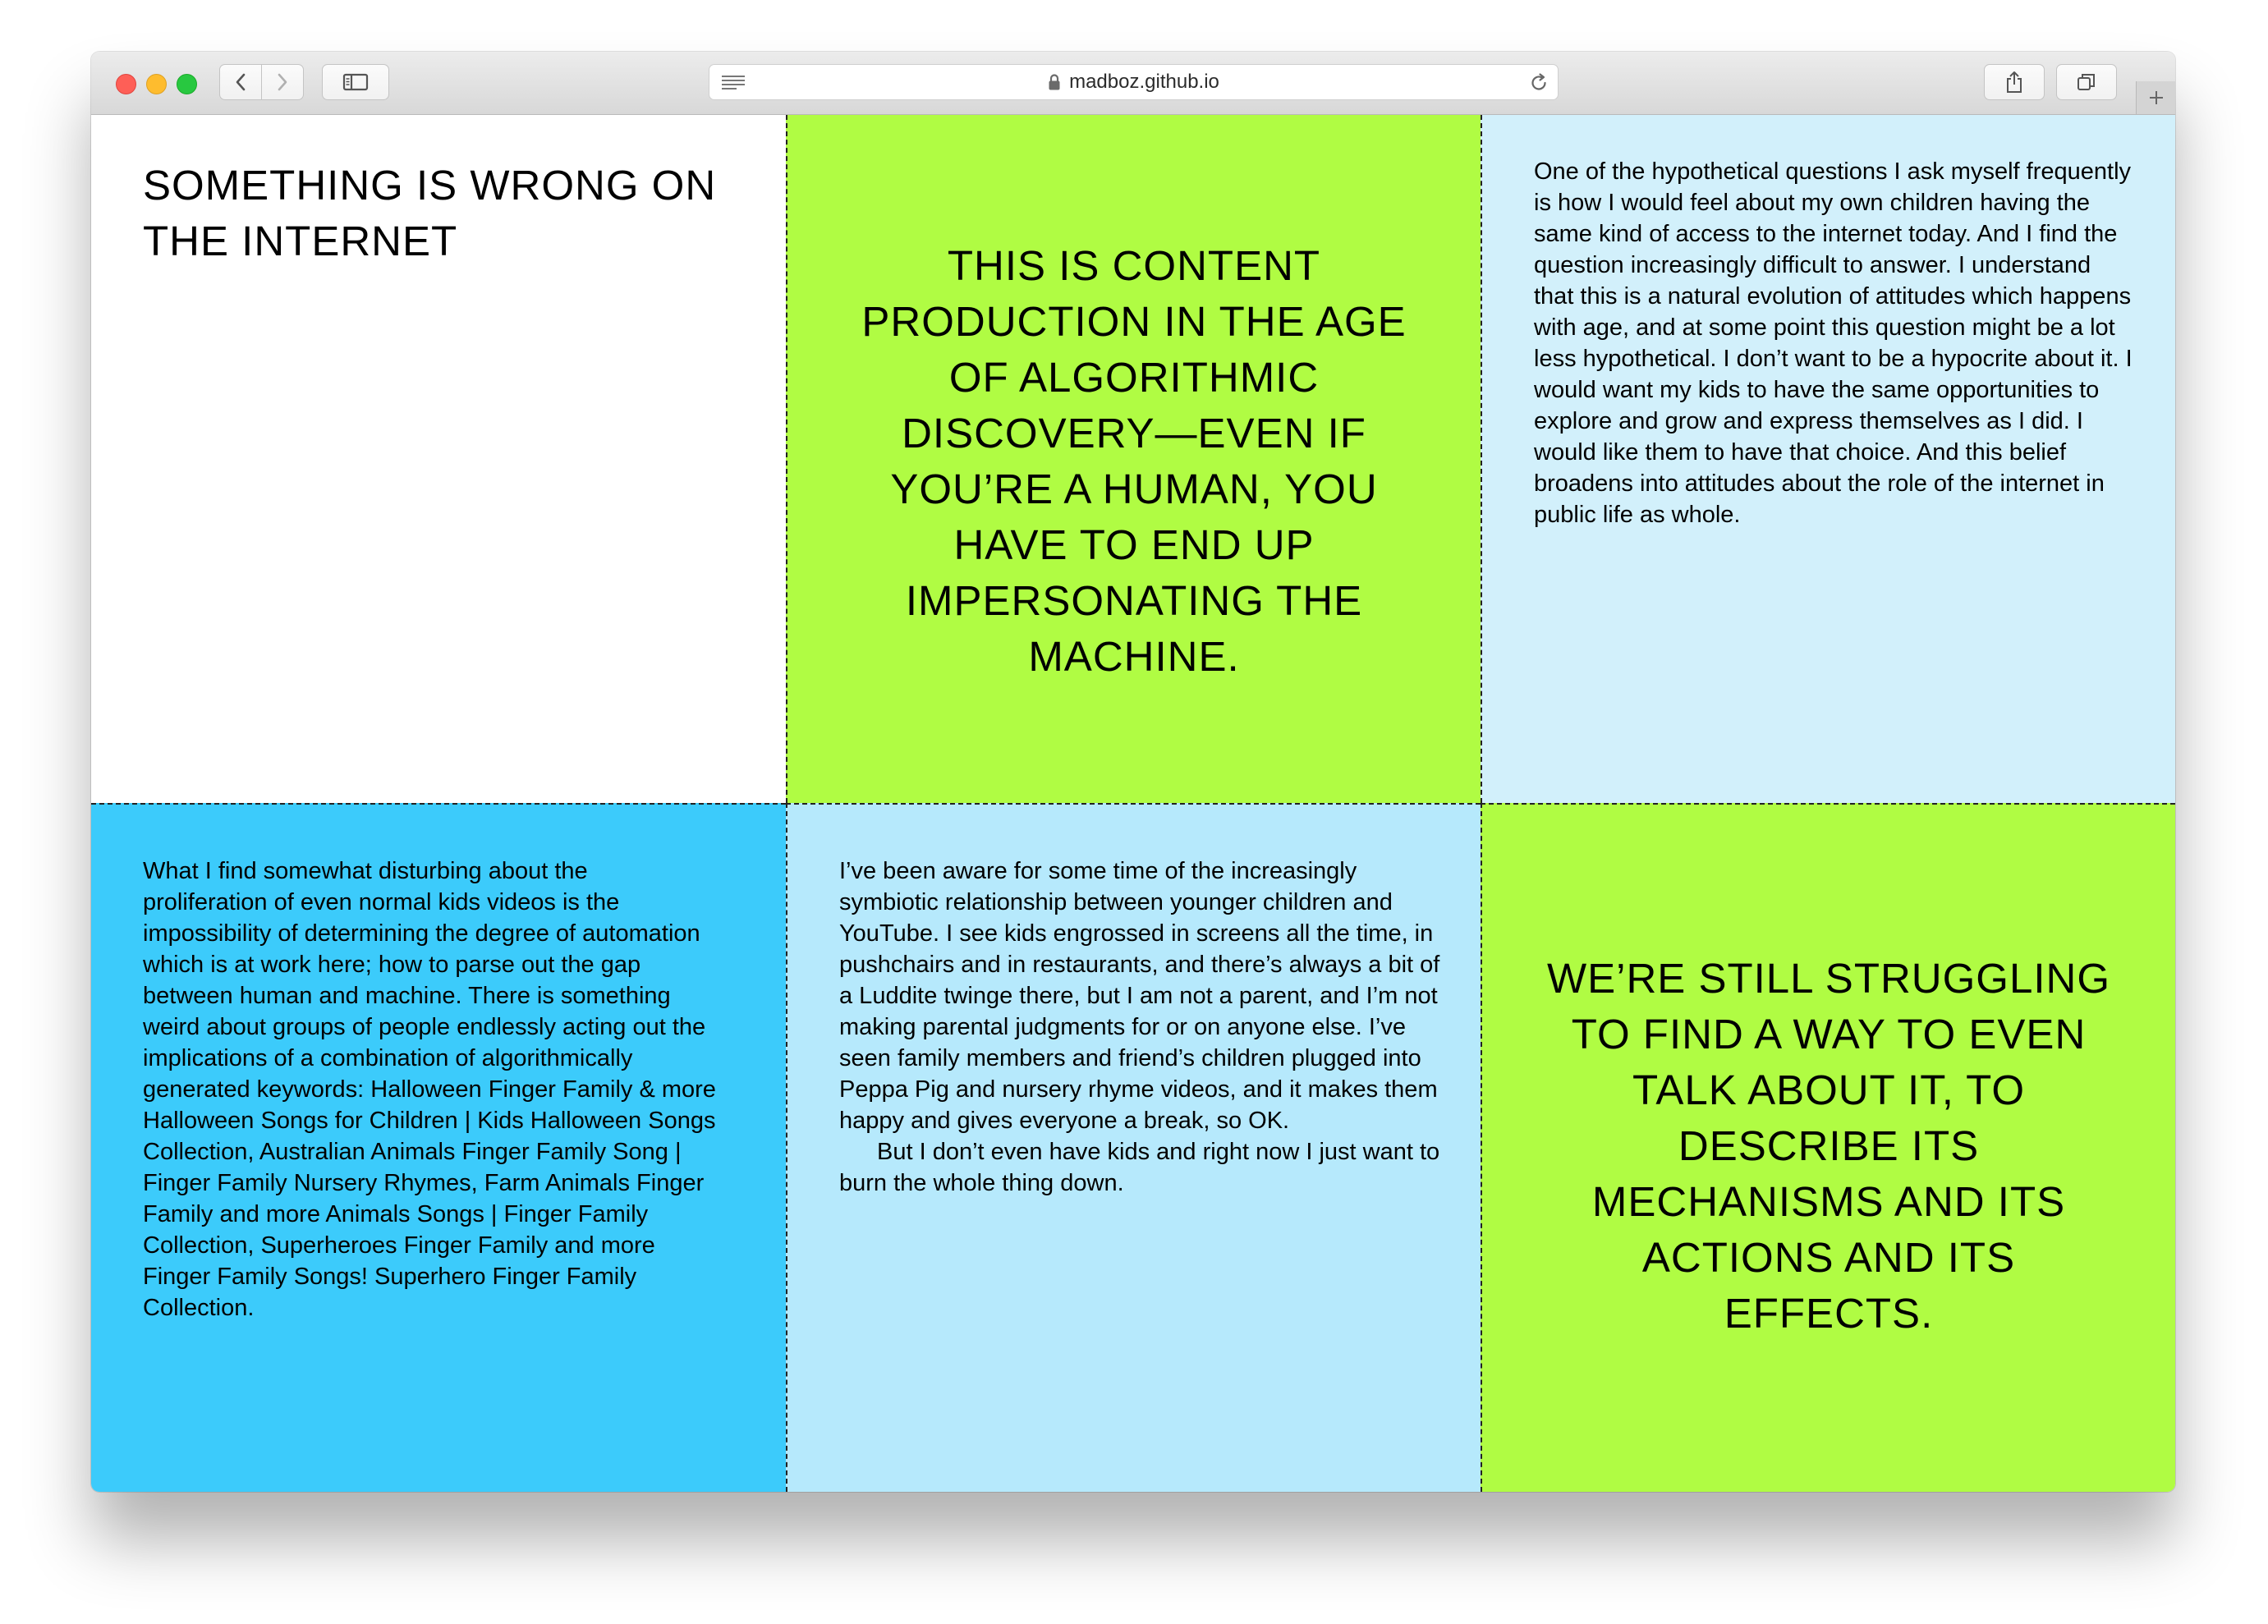 The width and height of the screenshot is (2268, 1624). I want to click on maximize-window-button, so click(187, 84).